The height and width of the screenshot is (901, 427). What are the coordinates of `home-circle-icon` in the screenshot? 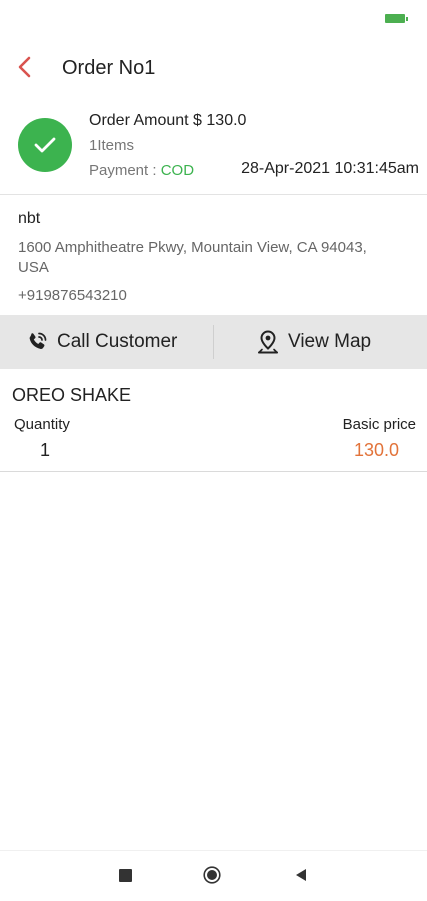 It's located at (212, 875).